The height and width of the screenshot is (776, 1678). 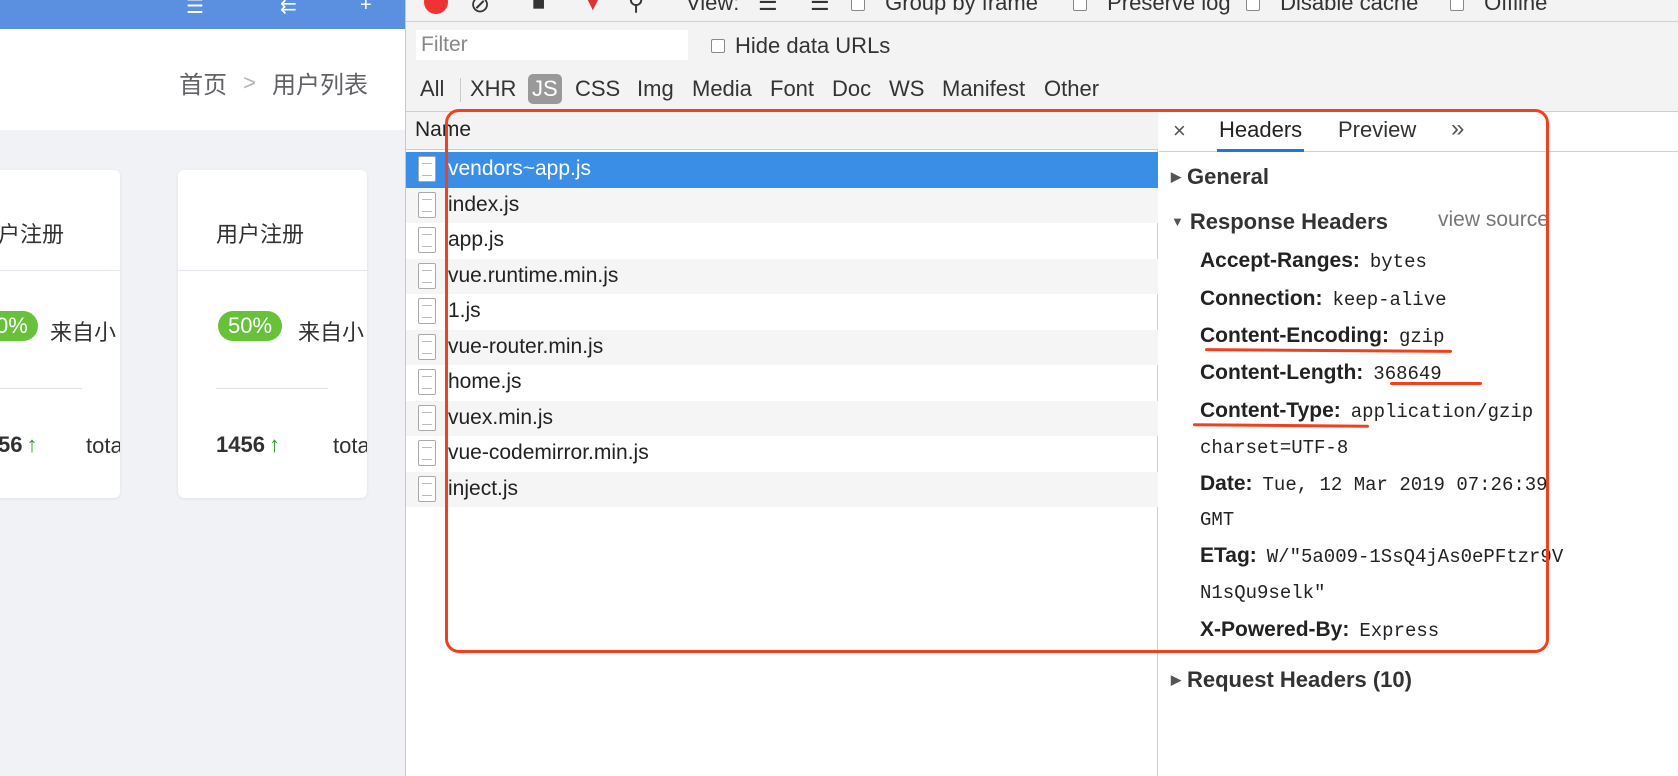 What do you see at coordinates (1418, 132) in the screenshot?
I see `detail-tabbar: × Headers Preview »` at bounding box center [1418, 132].